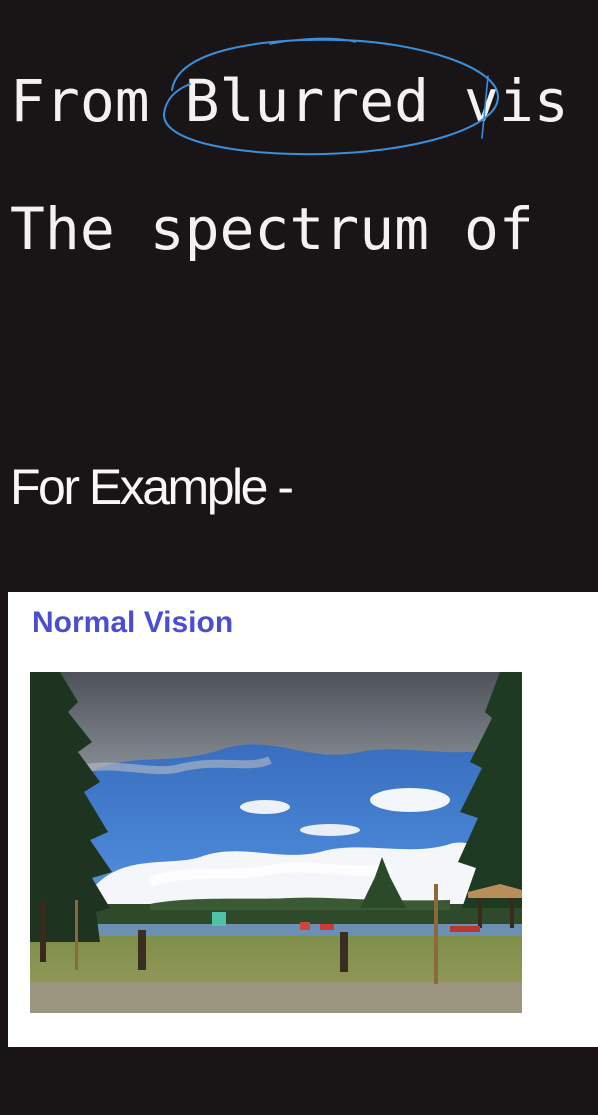 The image size is (598, 1115). I want to click on slide-text-line-2: The spectrum of, so click(272, 229).